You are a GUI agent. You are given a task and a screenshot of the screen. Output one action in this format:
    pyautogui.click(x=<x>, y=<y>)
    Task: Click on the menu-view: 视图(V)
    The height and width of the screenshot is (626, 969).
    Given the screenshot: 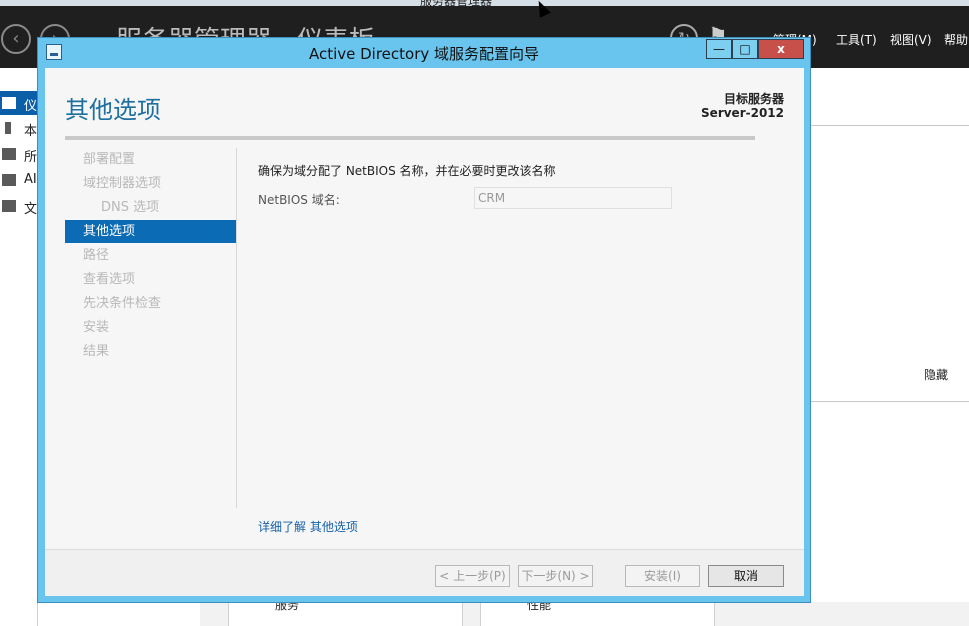 What is the action you would take?
    pyautogui.click(x=911, y=39)
    